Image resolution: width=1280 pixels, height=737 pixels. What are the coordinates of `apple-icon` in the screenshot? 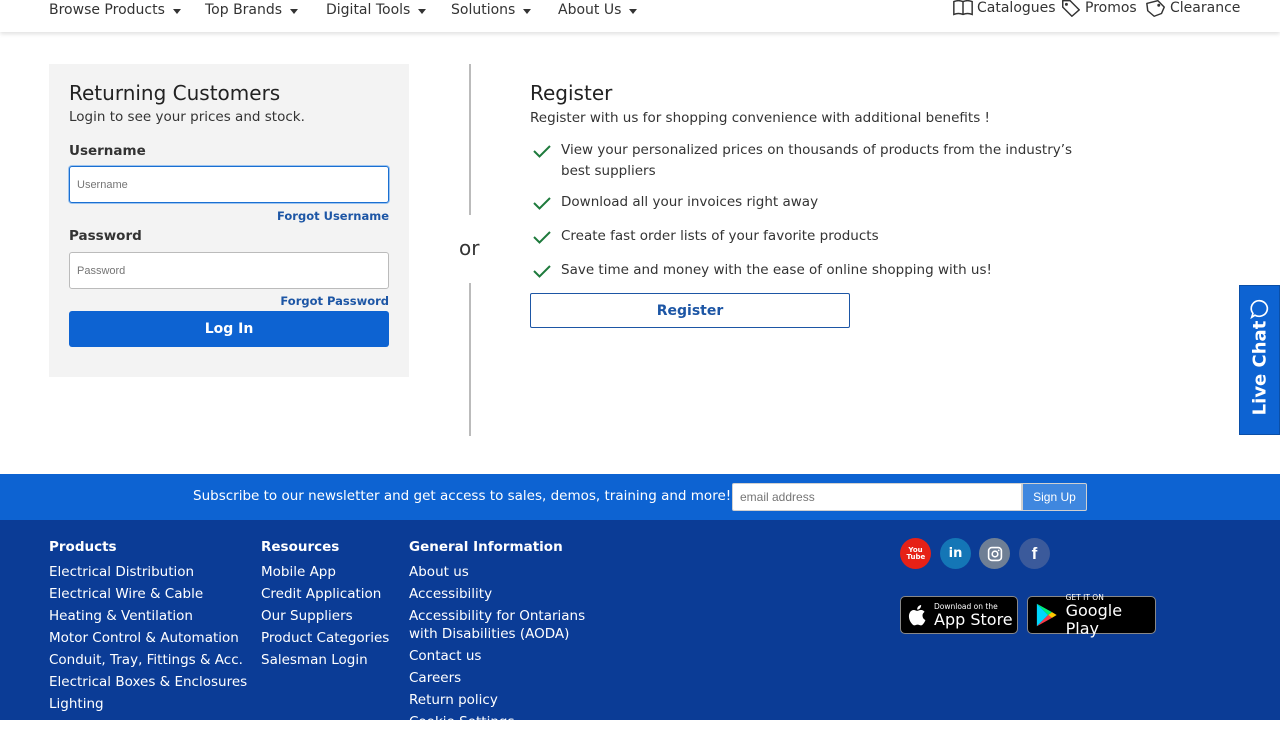 It's located at (917, 615).